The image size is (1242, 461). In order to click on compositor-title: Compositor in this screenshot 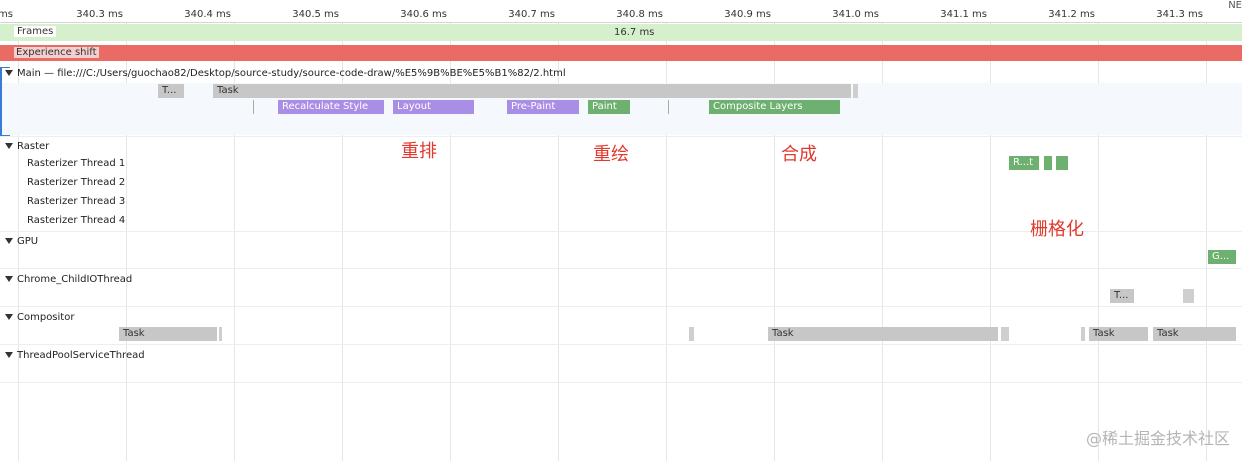, I will do `click(46, 317)`.